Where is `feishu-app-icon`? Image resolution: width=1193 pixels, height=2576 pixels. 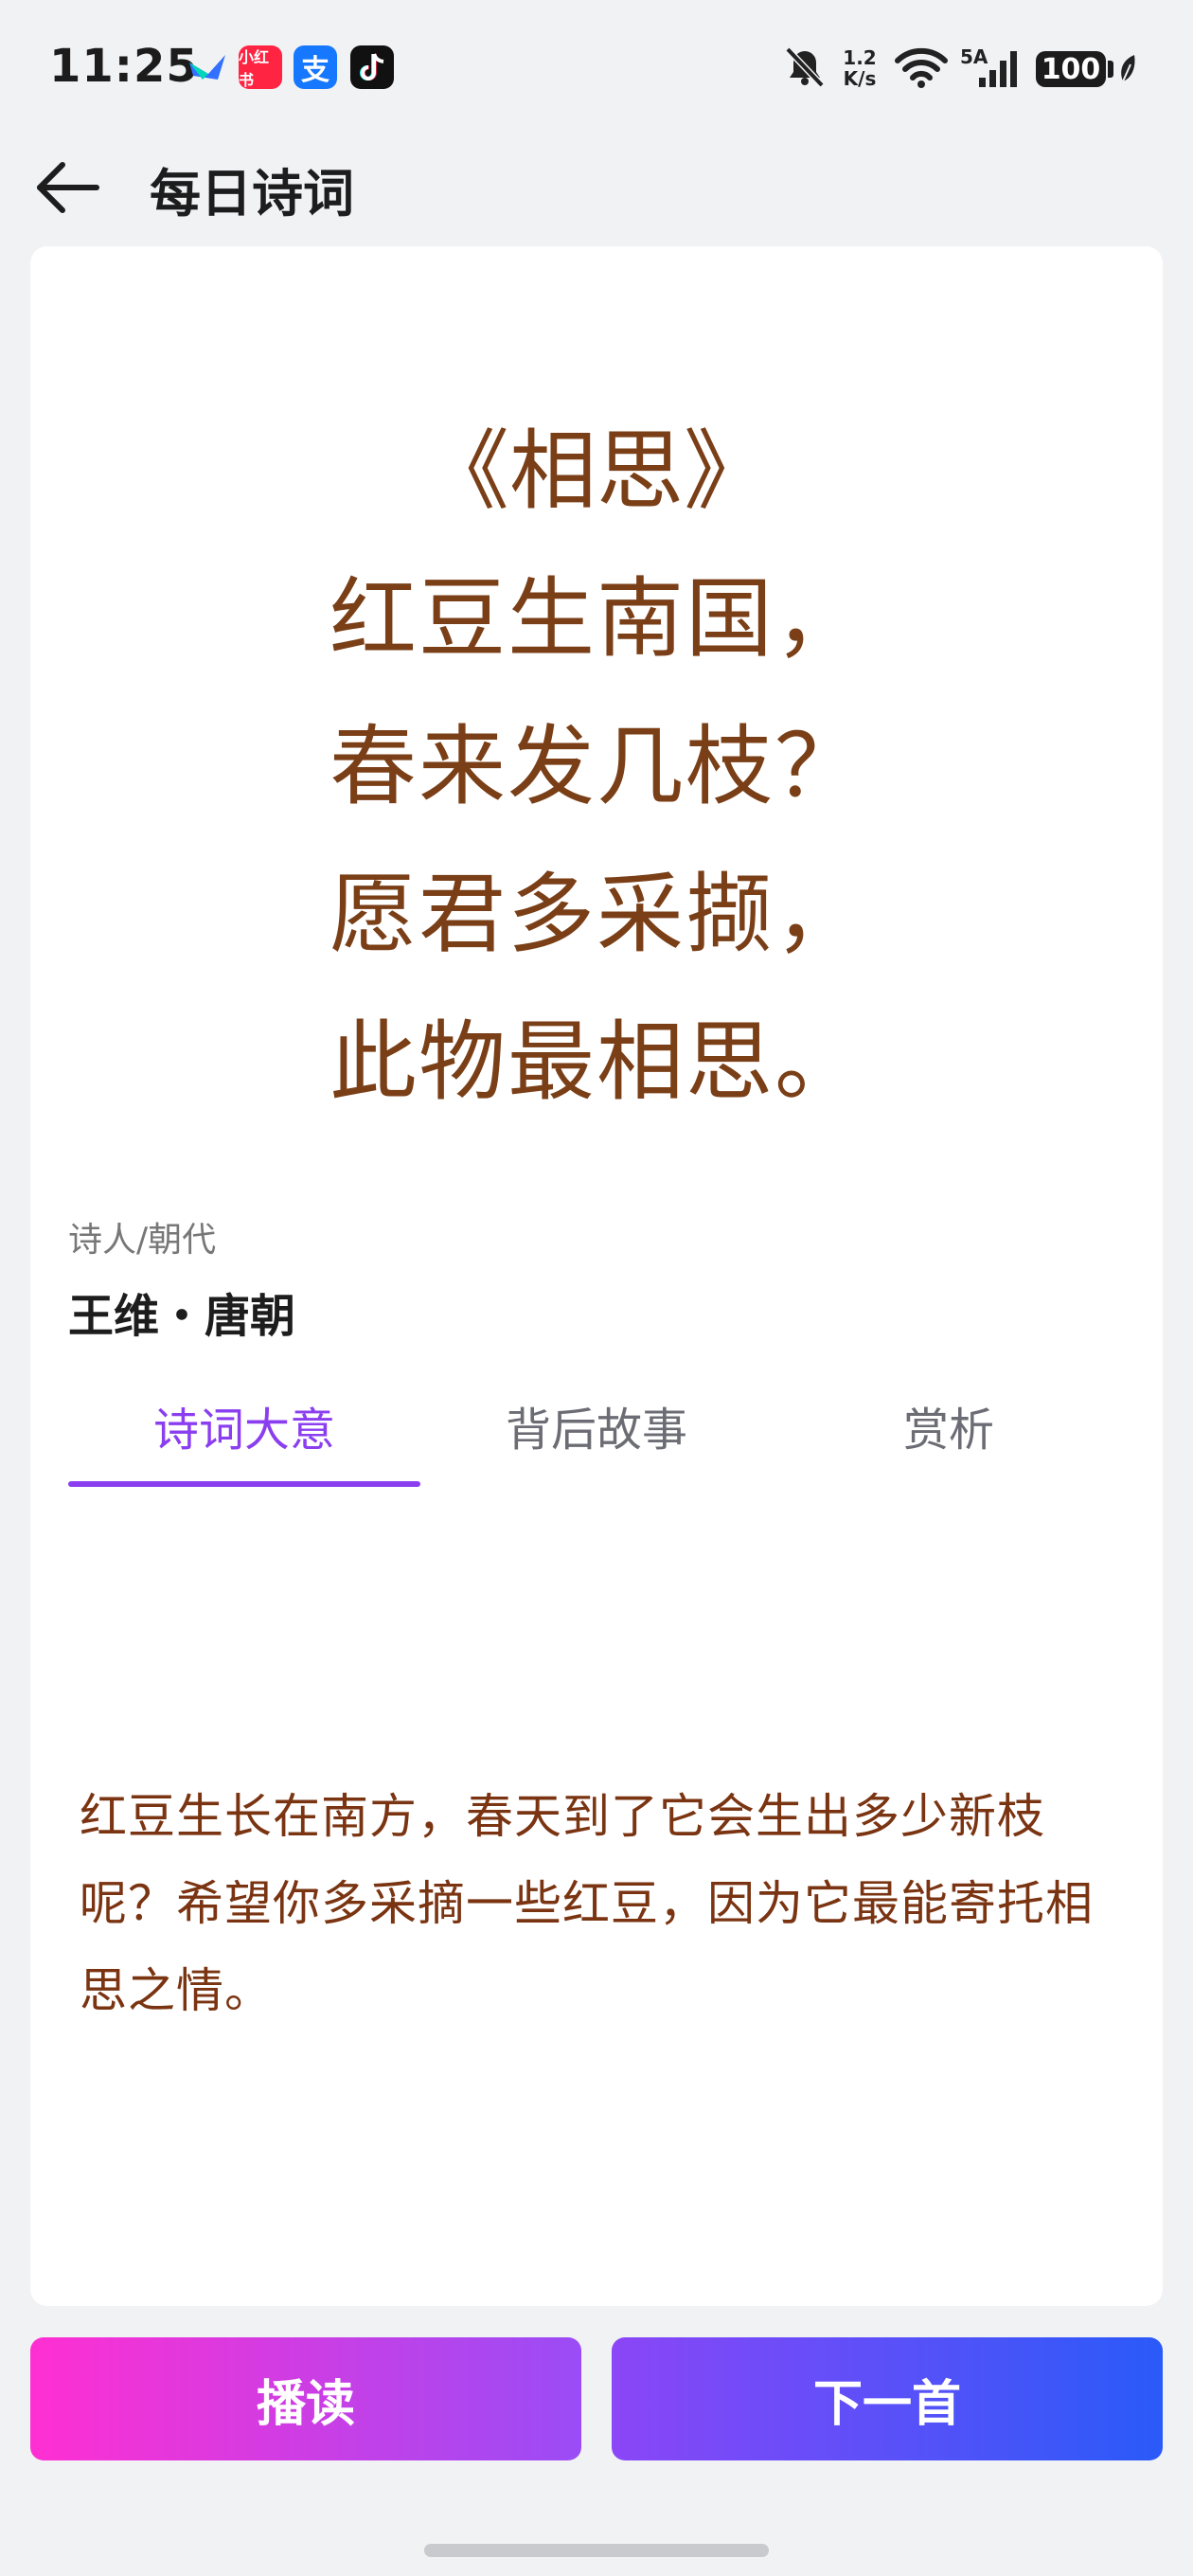
feishu-app-icon is located at coordinates (207, 67).